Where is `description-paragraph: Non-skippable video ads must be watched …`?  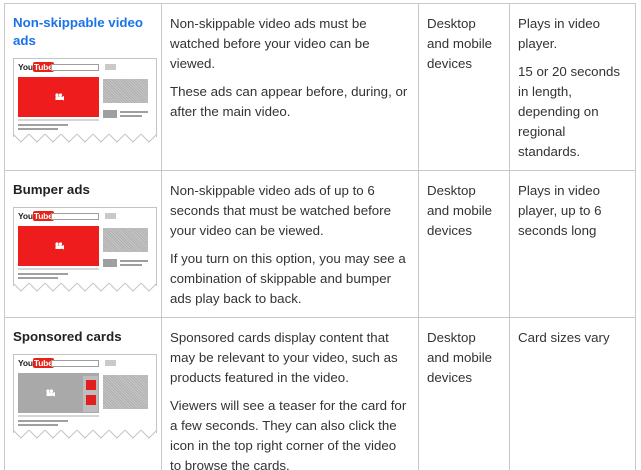 description-paragraph: Non-skippable video ads must be watched … is located at coordinates (270, 43).